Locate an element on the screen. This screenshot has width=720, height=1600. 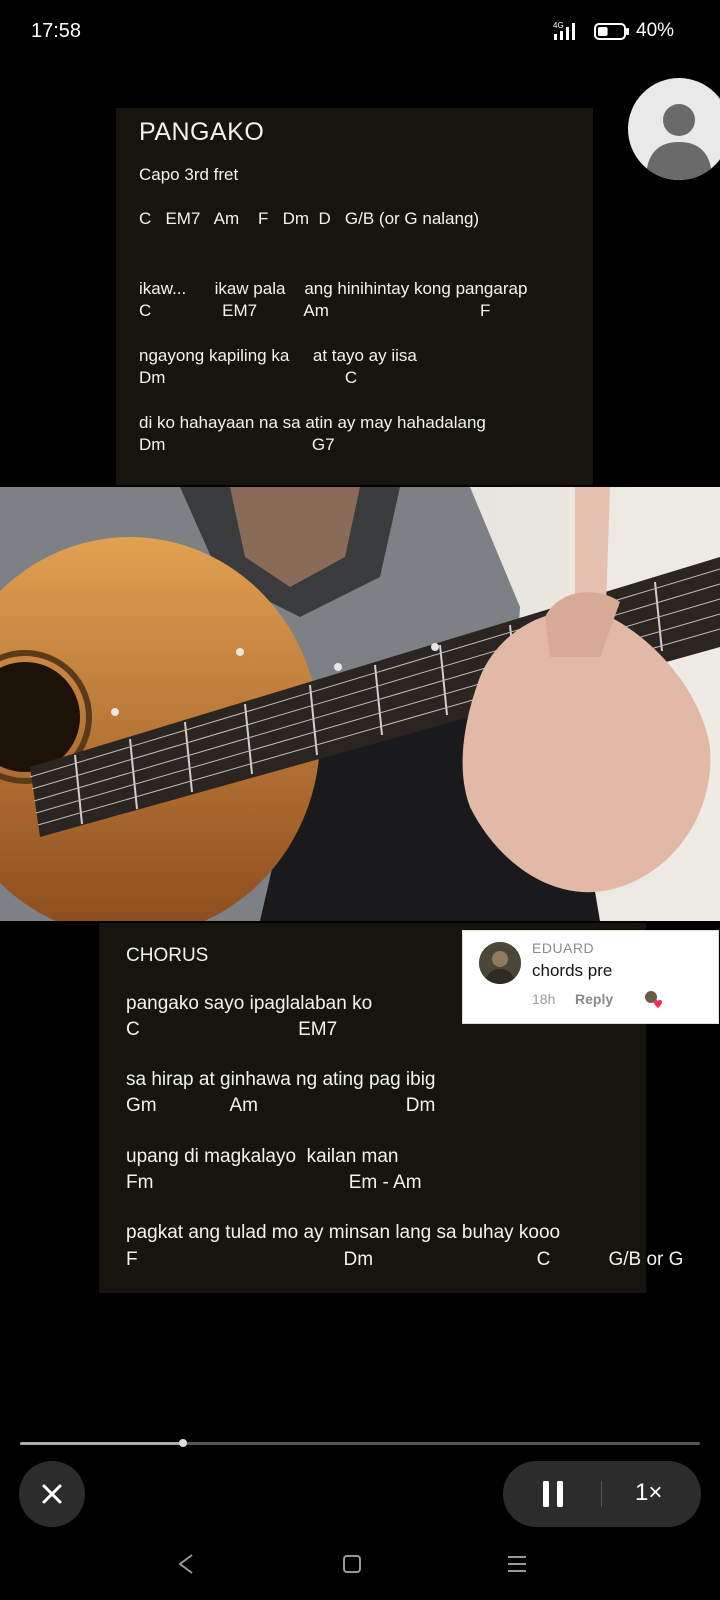
heart-reaction-icon is located at coordinates (654, 999).